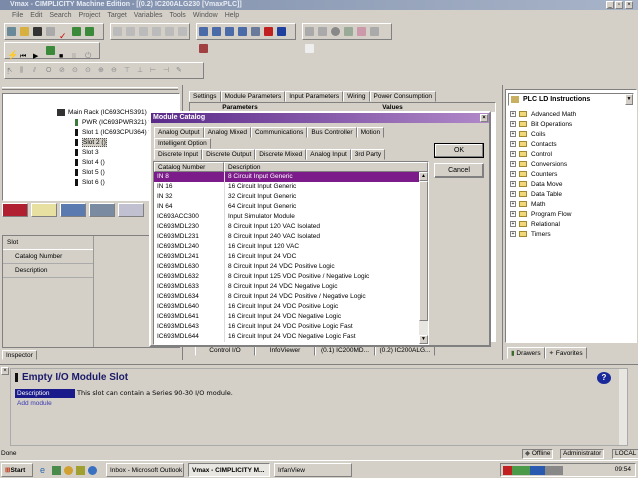 The image size is (638, 478). What do you see at coordinates (131, 210) in the screenshot?
I see `utilities-tab` at bounding box center [131, 210].